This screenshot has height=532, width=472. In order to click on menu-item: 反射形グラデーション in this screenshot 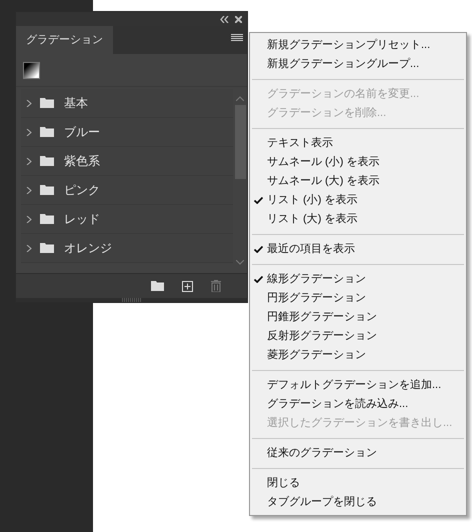, I will do `click(358, 336)`.